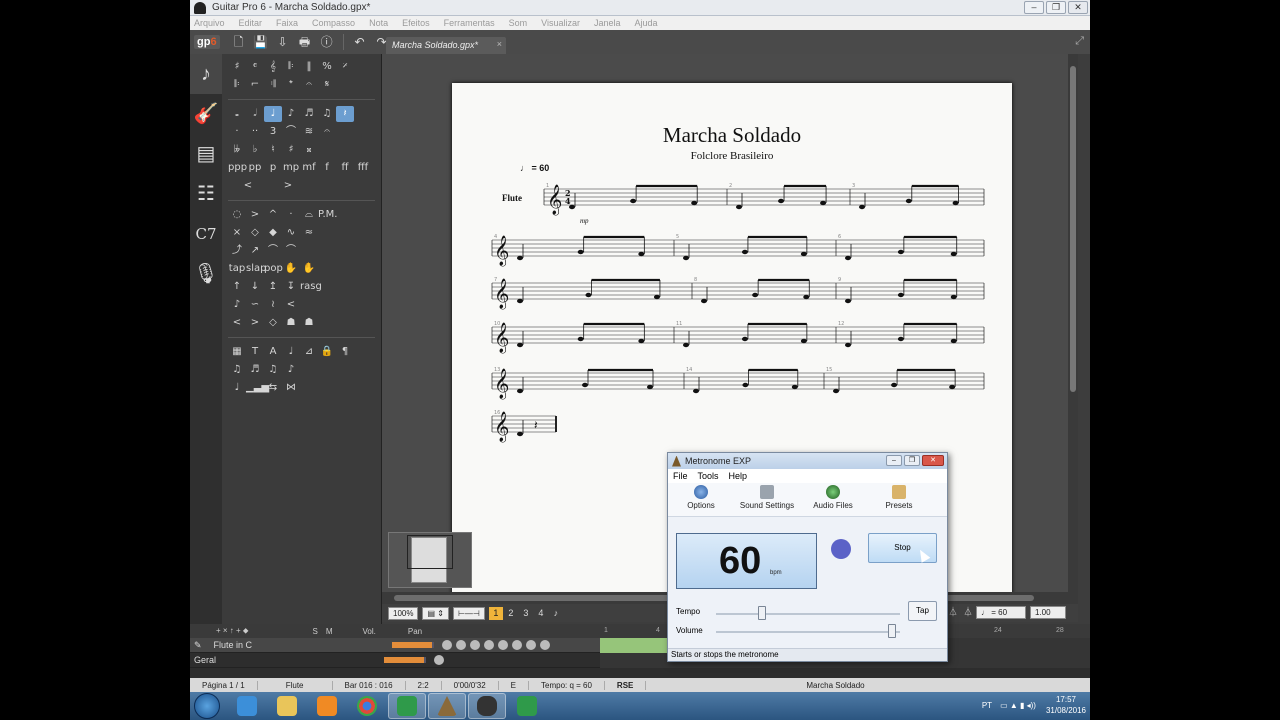 The image size is (1280, 720). What do you see at coordinates (363, 168) in the screenshot?
I see `fff-icon: fff` at bounding box center [363, 168].